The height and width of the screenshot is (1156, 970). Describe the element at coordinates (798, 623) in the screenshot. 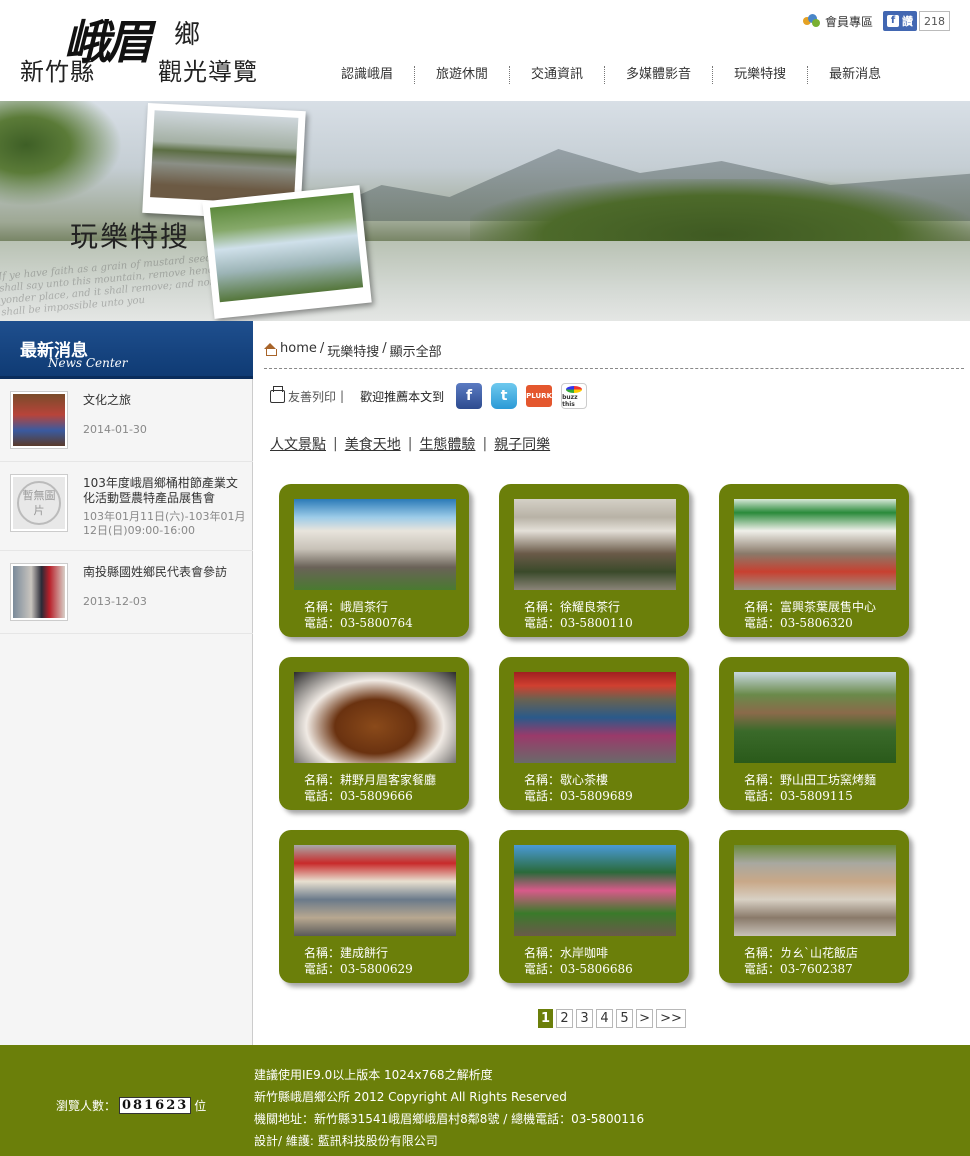

I see `listing-phone: 電話：03-5806320` at that location.